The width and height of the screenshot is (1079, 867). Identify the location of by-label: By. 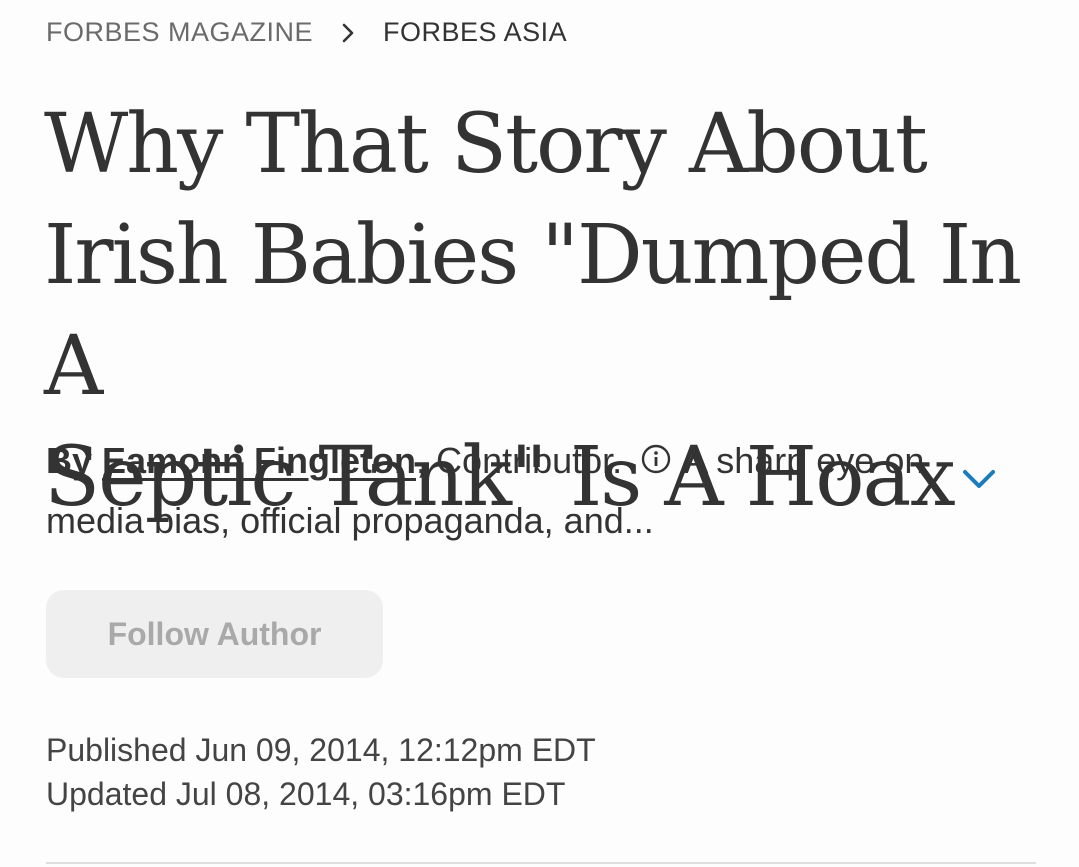
(69, 460).